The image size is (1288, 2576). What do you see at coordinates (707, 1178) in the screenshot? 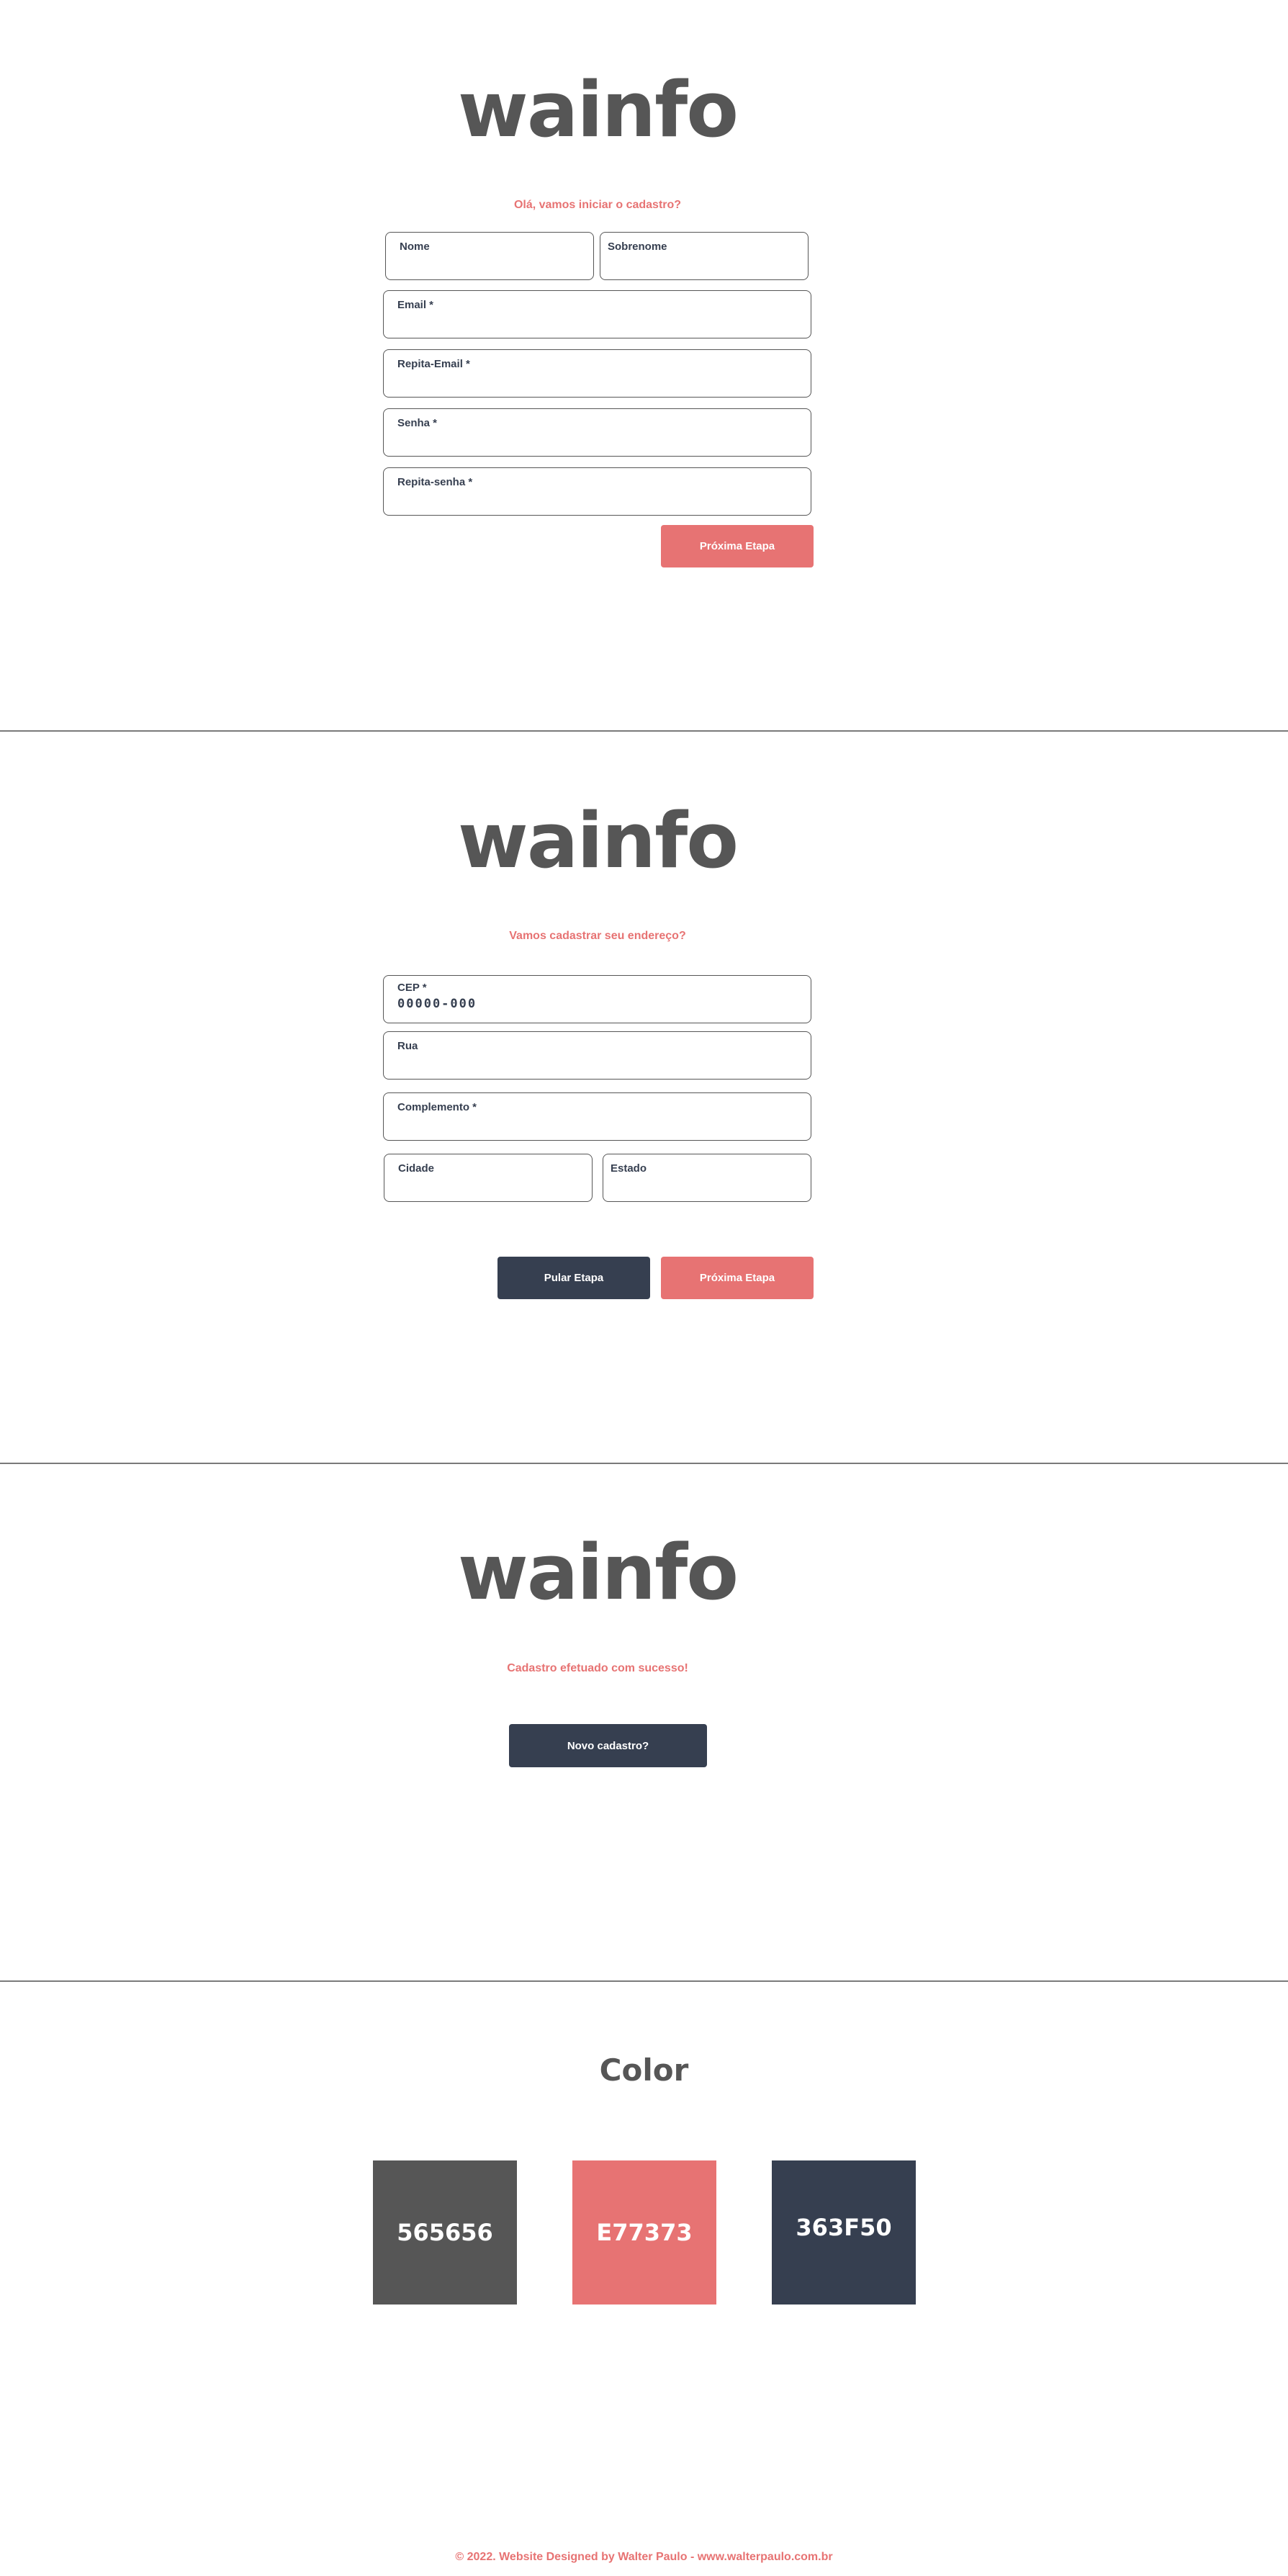
I see `state-field: Estado` at bounding box center [707, 1178].